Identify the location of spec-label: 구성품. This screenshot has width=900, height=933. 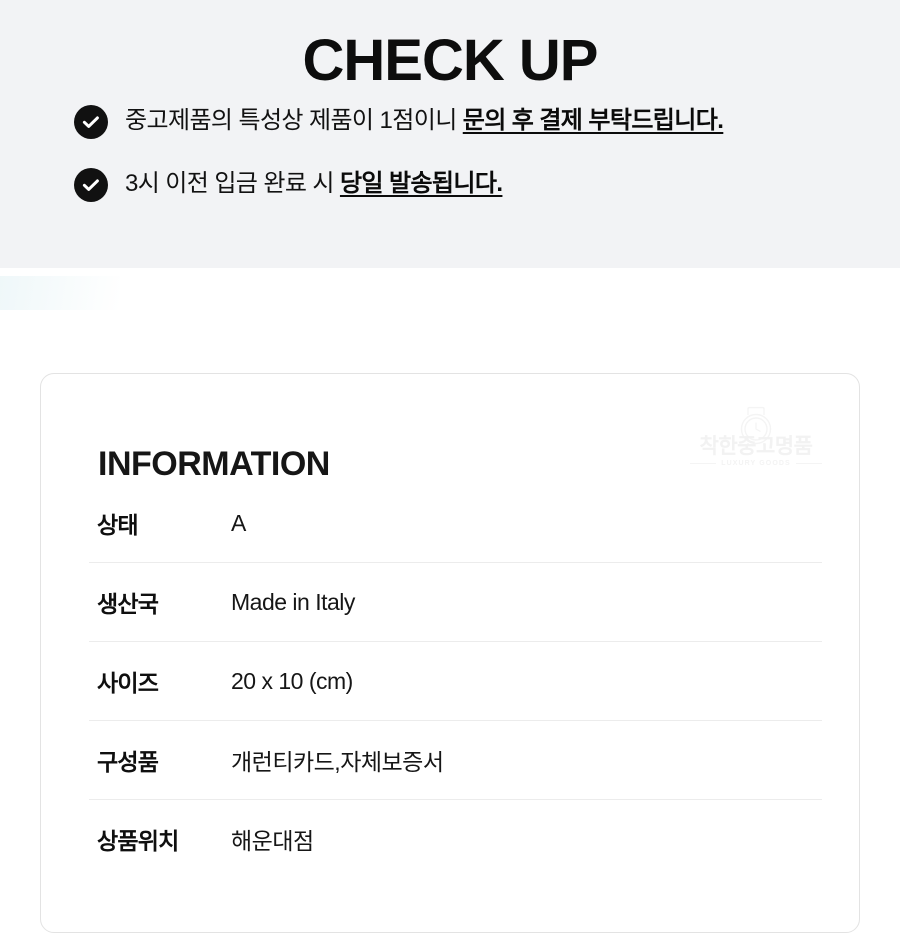
(128, 762).